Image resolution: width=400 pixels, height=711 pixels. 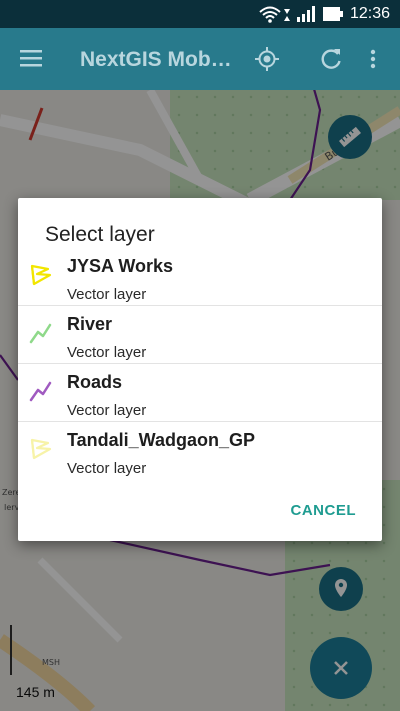 I want to click on status-time: 12:36, so click(x=369, y=13).